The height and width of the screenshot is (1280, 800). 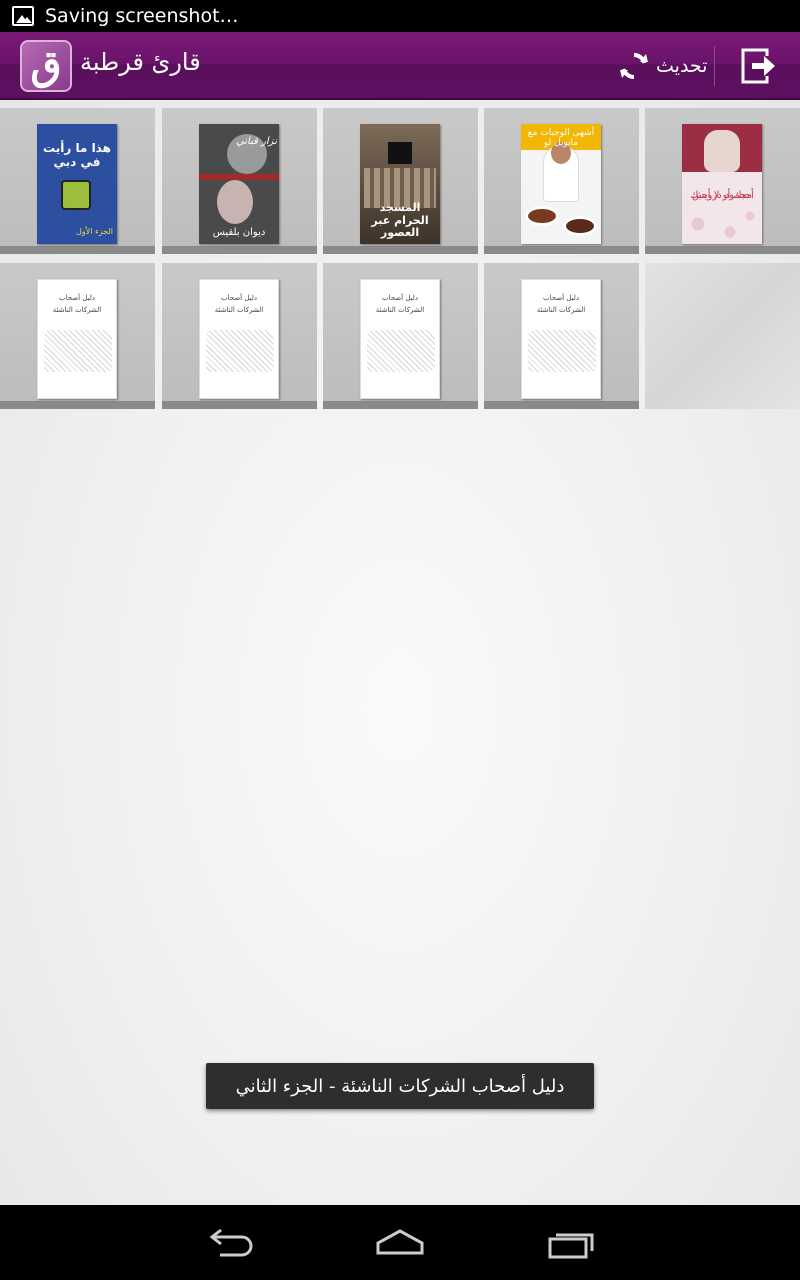 I want to click on book-cover: محمود درويش أحبك أو لا أحبك, so click(x=722, y=184).